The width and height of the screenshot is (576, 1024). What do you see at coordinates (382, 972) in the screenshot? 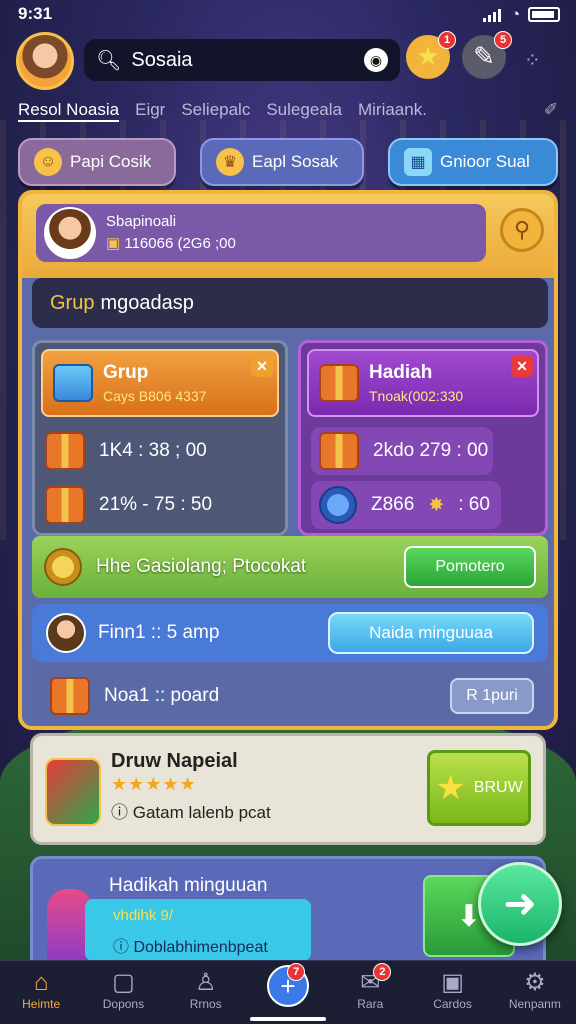
I see `ticket-badge: 2` at bounding box center [382, 972].